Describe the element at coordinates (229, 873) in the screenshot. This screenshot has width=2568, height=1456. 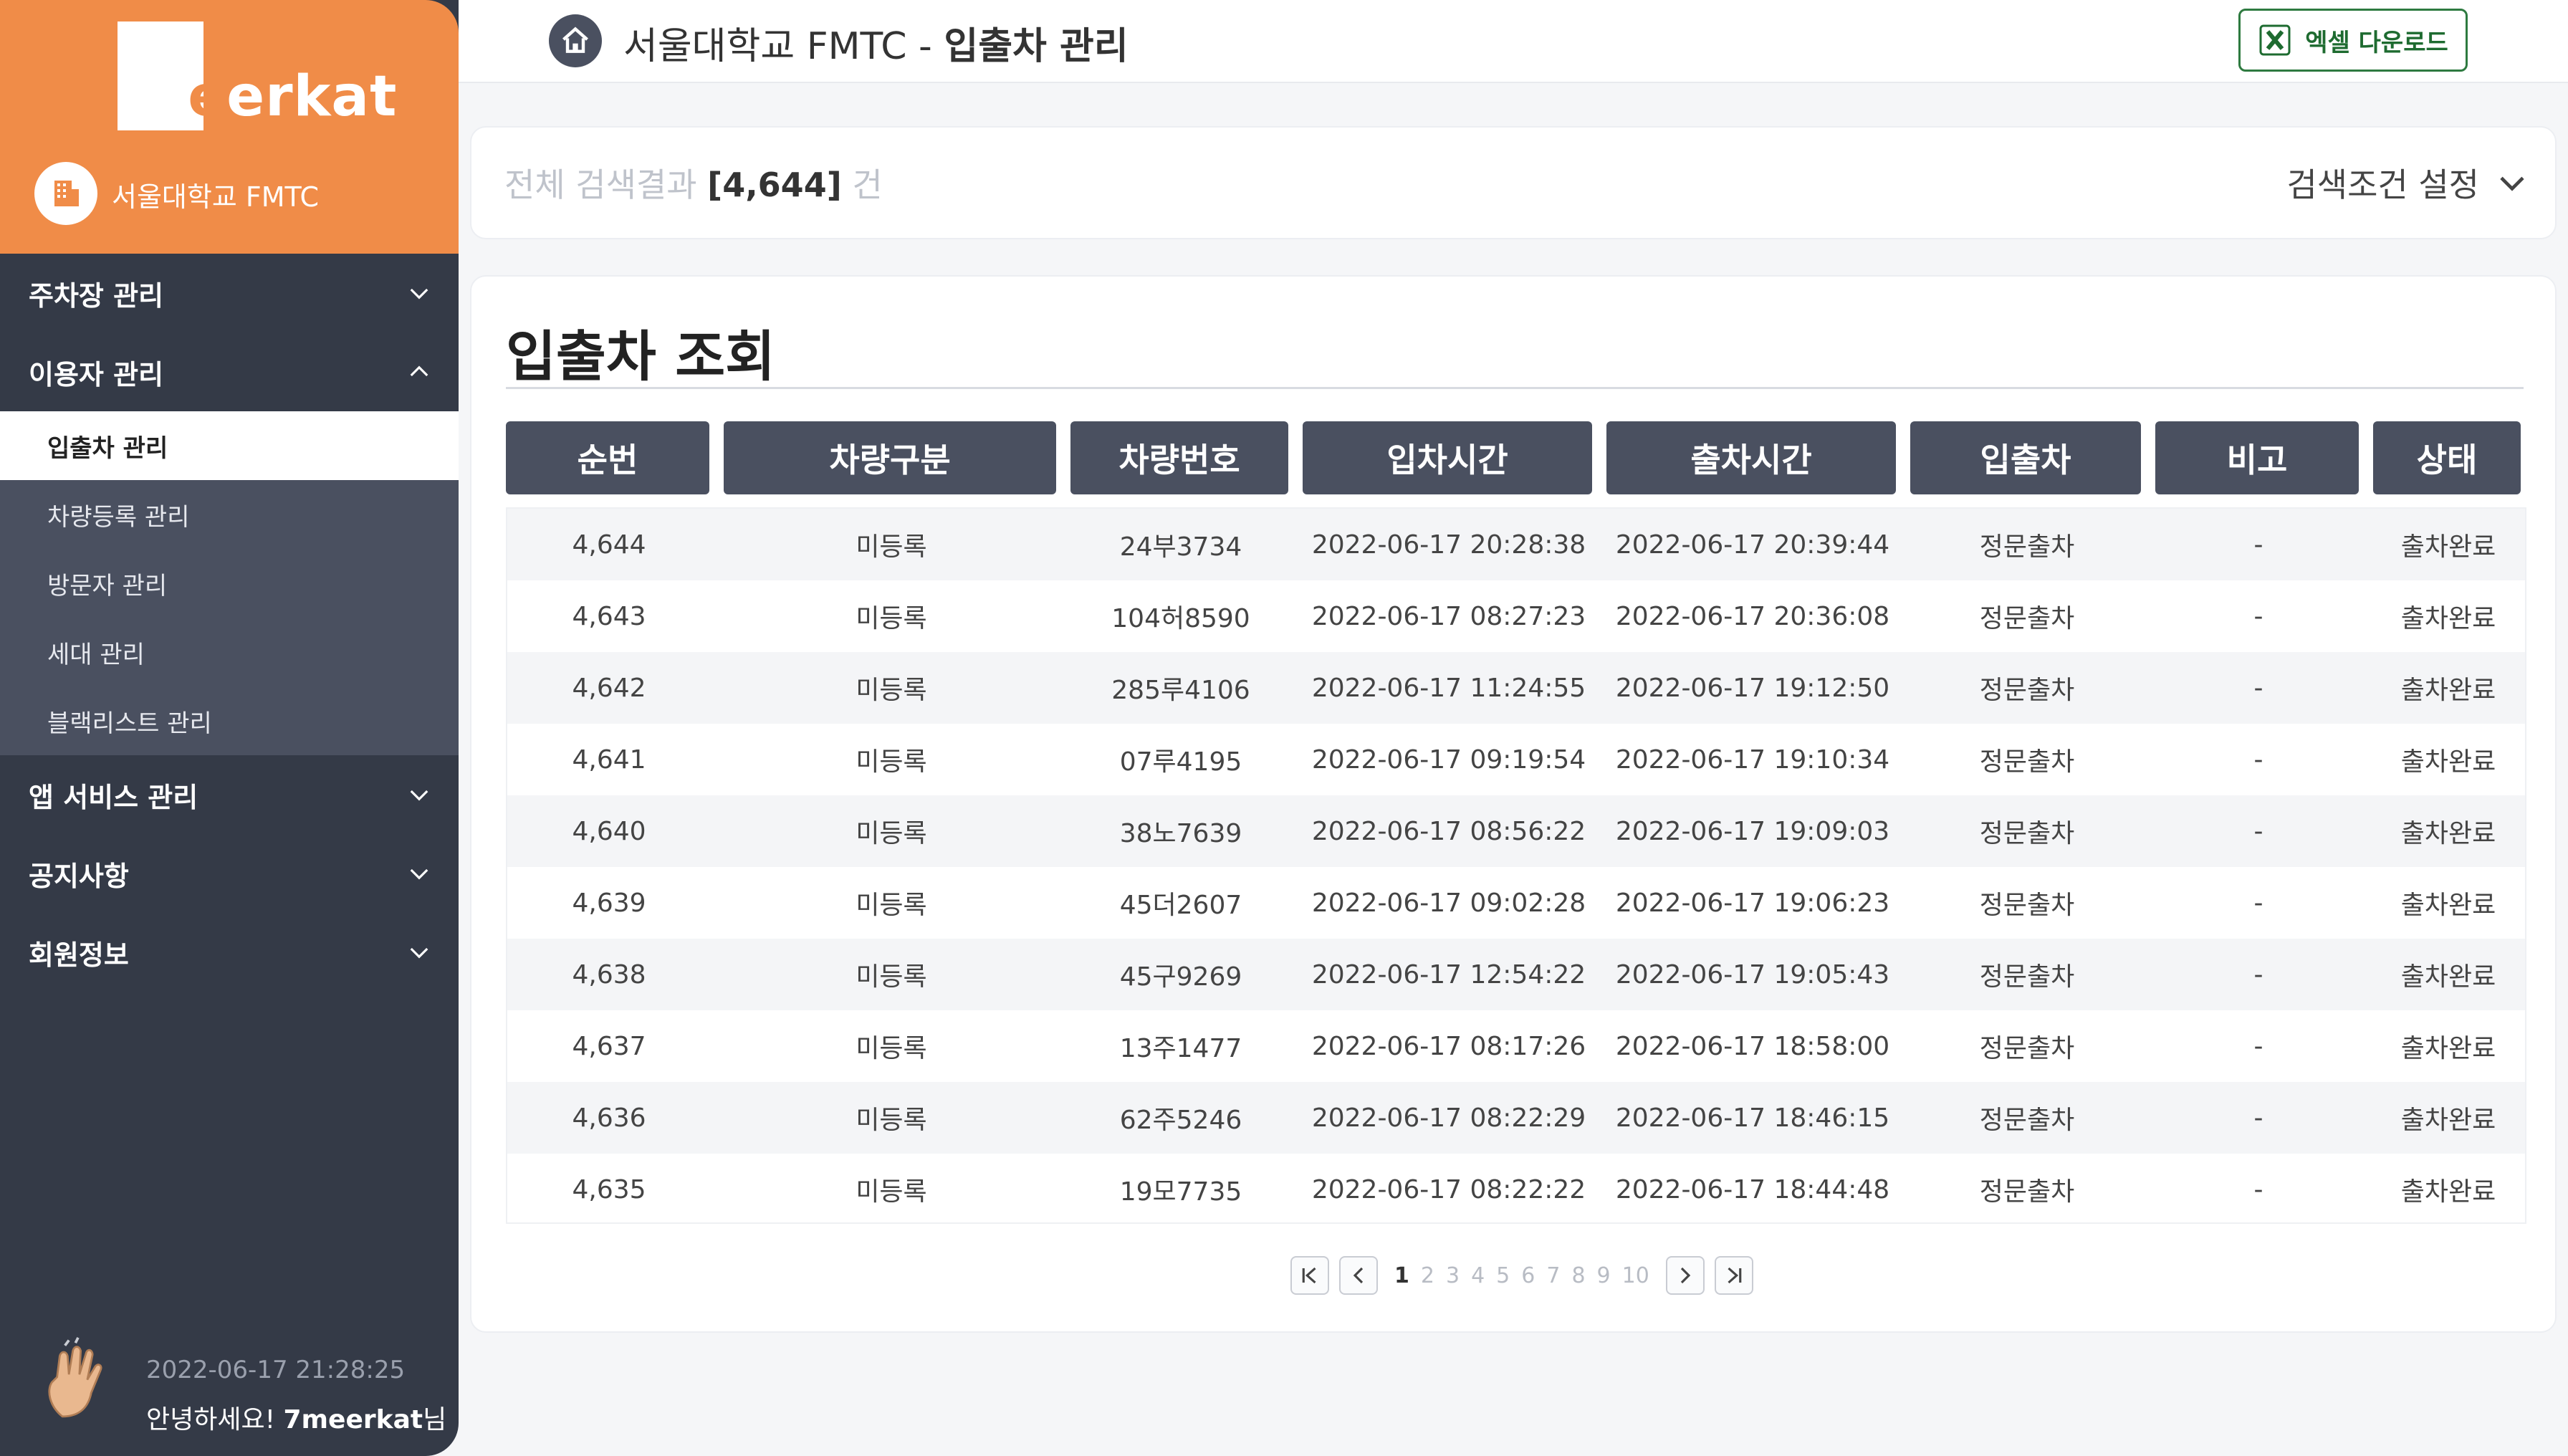
I see `menu-notices: 공지사항` at that location.